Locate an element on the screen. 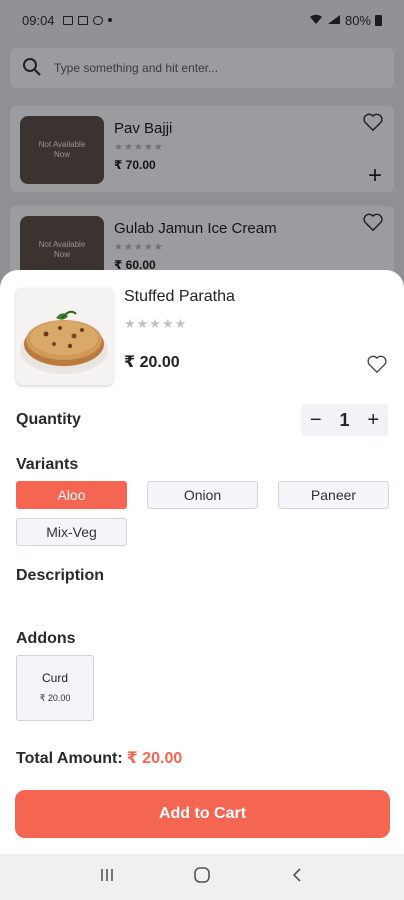  item-name: Gulab Jamun Ice Cream is located at coordinates (195, 228).